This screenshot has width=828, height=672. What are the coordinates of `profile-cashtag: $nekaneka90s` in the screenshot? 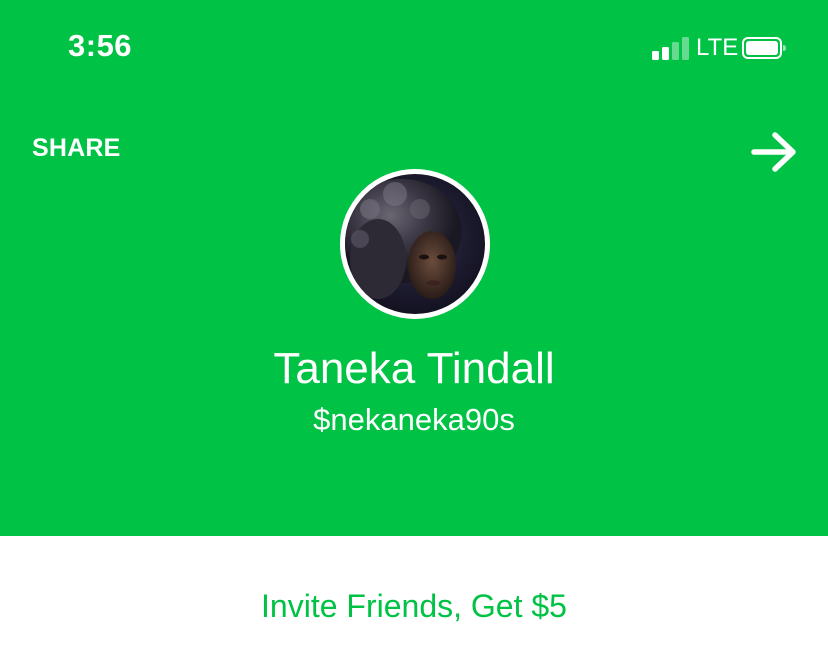 It's located at (414, 419).